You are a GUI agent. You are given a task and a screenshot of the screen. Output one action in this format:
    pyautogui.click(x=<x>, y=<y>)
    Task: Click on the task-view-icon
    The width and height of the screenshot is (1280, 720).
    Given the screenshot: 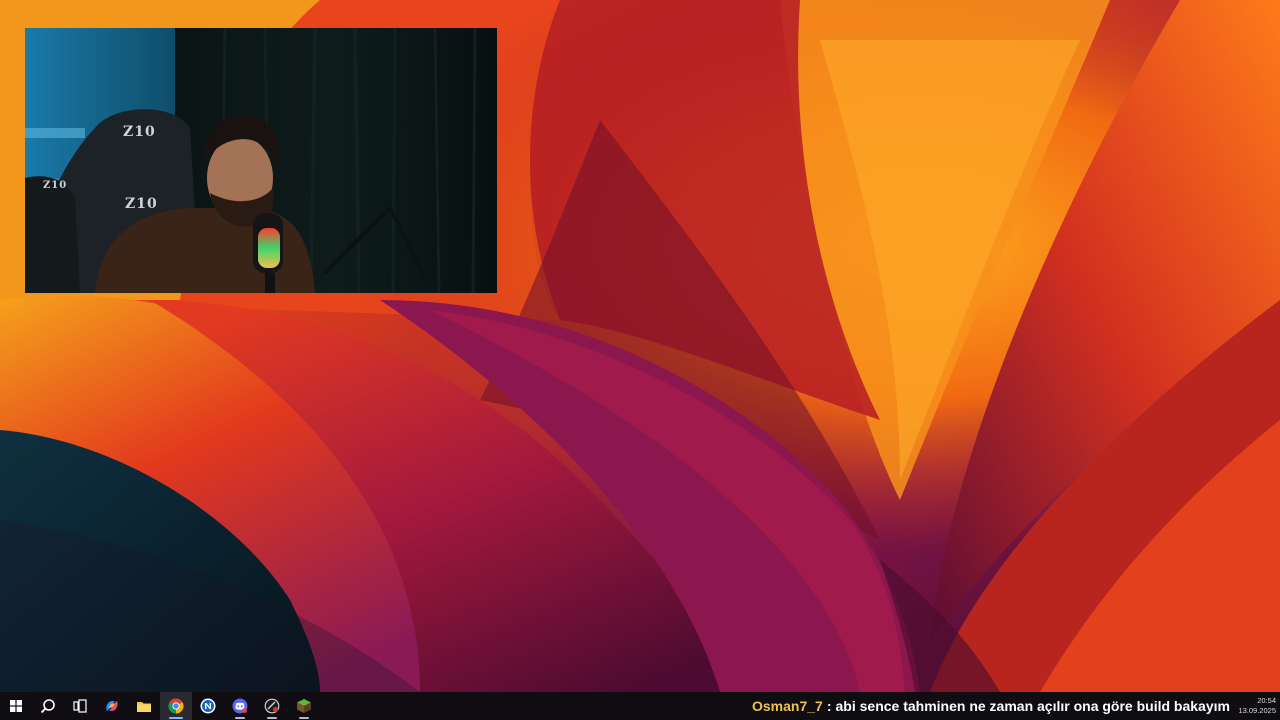 What is the action you would take?
    pyautogui.click(x=80, y=706)
    